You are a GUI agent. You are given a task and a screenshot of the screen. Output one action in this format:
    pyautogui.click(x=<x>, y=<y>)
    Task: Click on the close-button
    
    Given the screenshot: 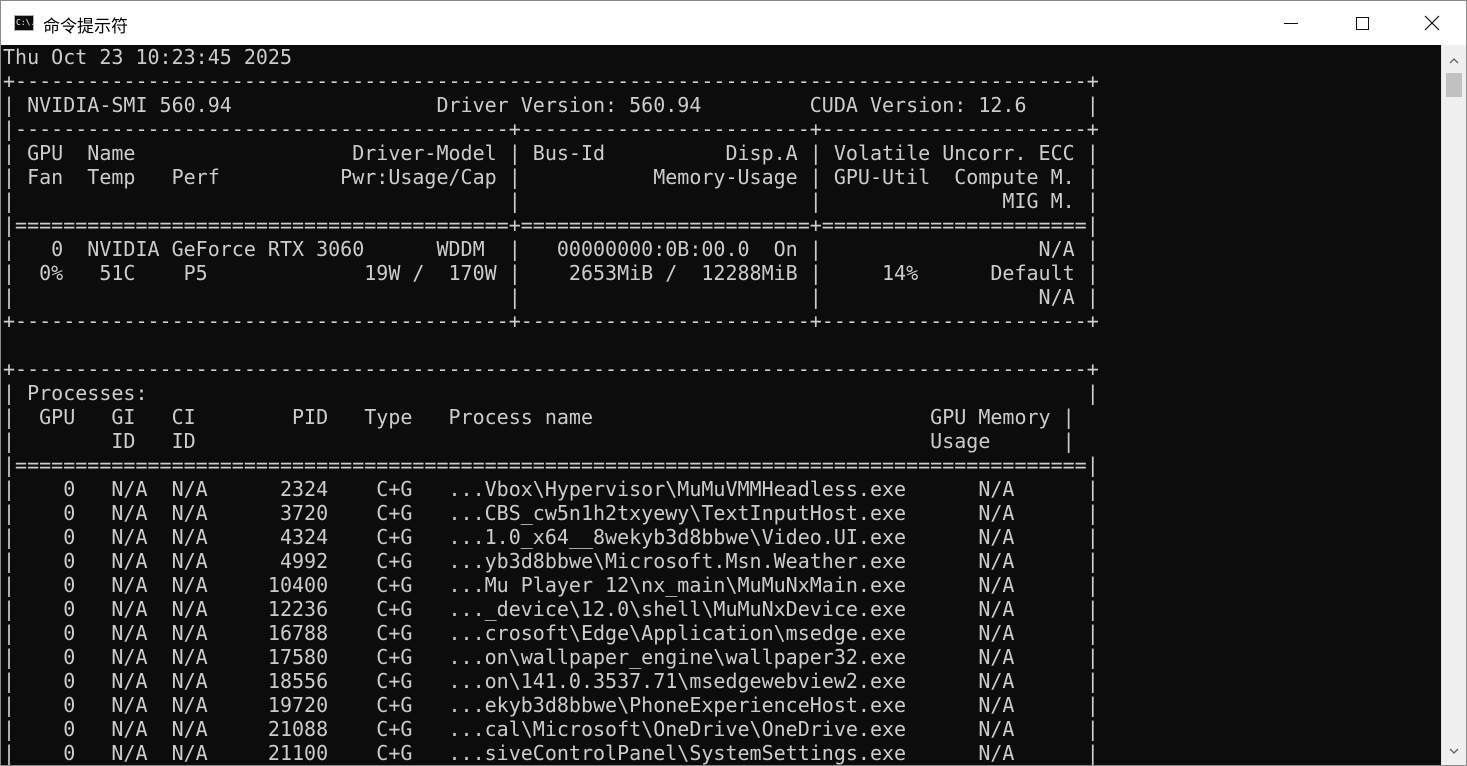 What is the action you would take?
    pyautogui.click(x=1432, y=23)
    